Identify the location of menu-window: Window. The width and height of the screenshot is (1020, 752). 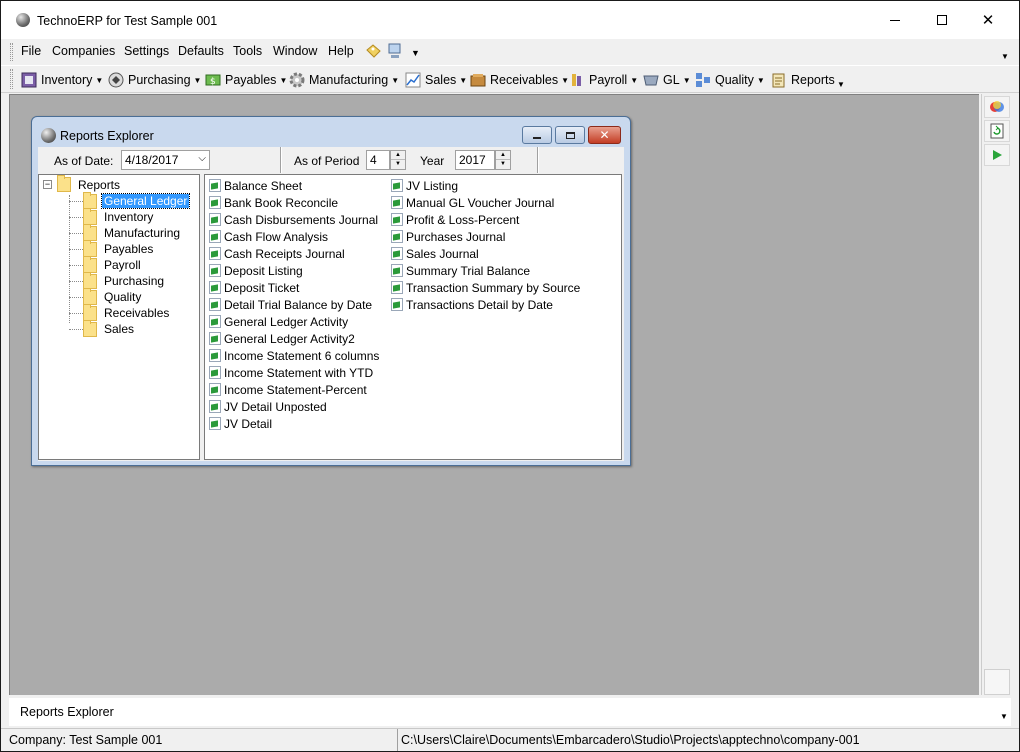
(295, 51).